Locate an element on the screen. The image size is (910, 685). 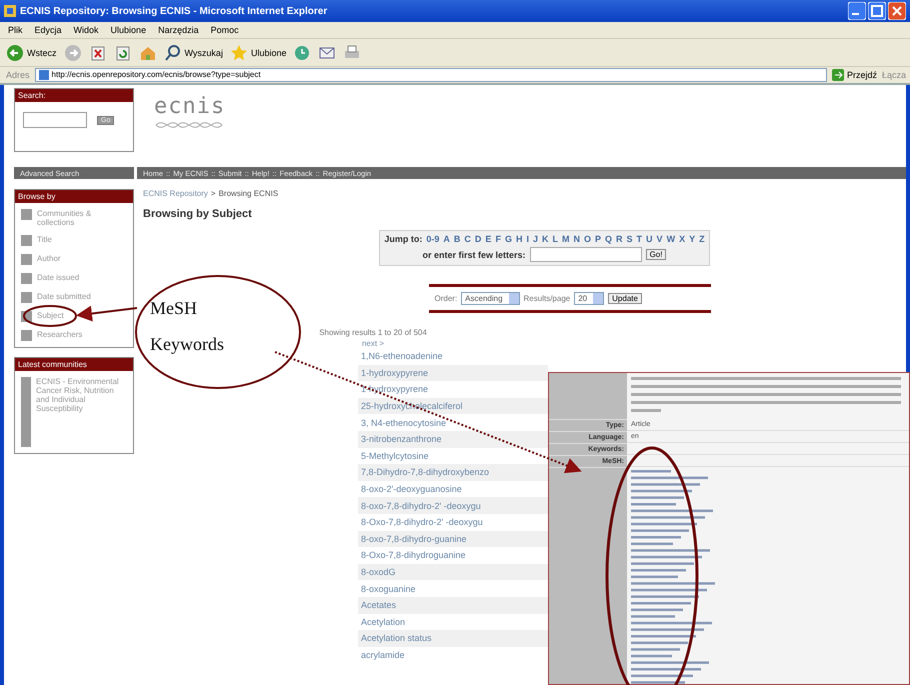
search-icon is located at coordinates (173, 53).